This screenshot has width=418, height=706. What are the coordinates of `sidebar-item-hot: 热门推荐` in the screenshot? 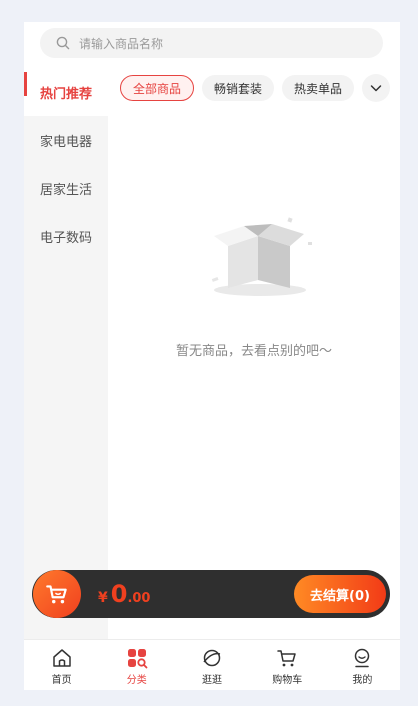 It's located at (66, 92).